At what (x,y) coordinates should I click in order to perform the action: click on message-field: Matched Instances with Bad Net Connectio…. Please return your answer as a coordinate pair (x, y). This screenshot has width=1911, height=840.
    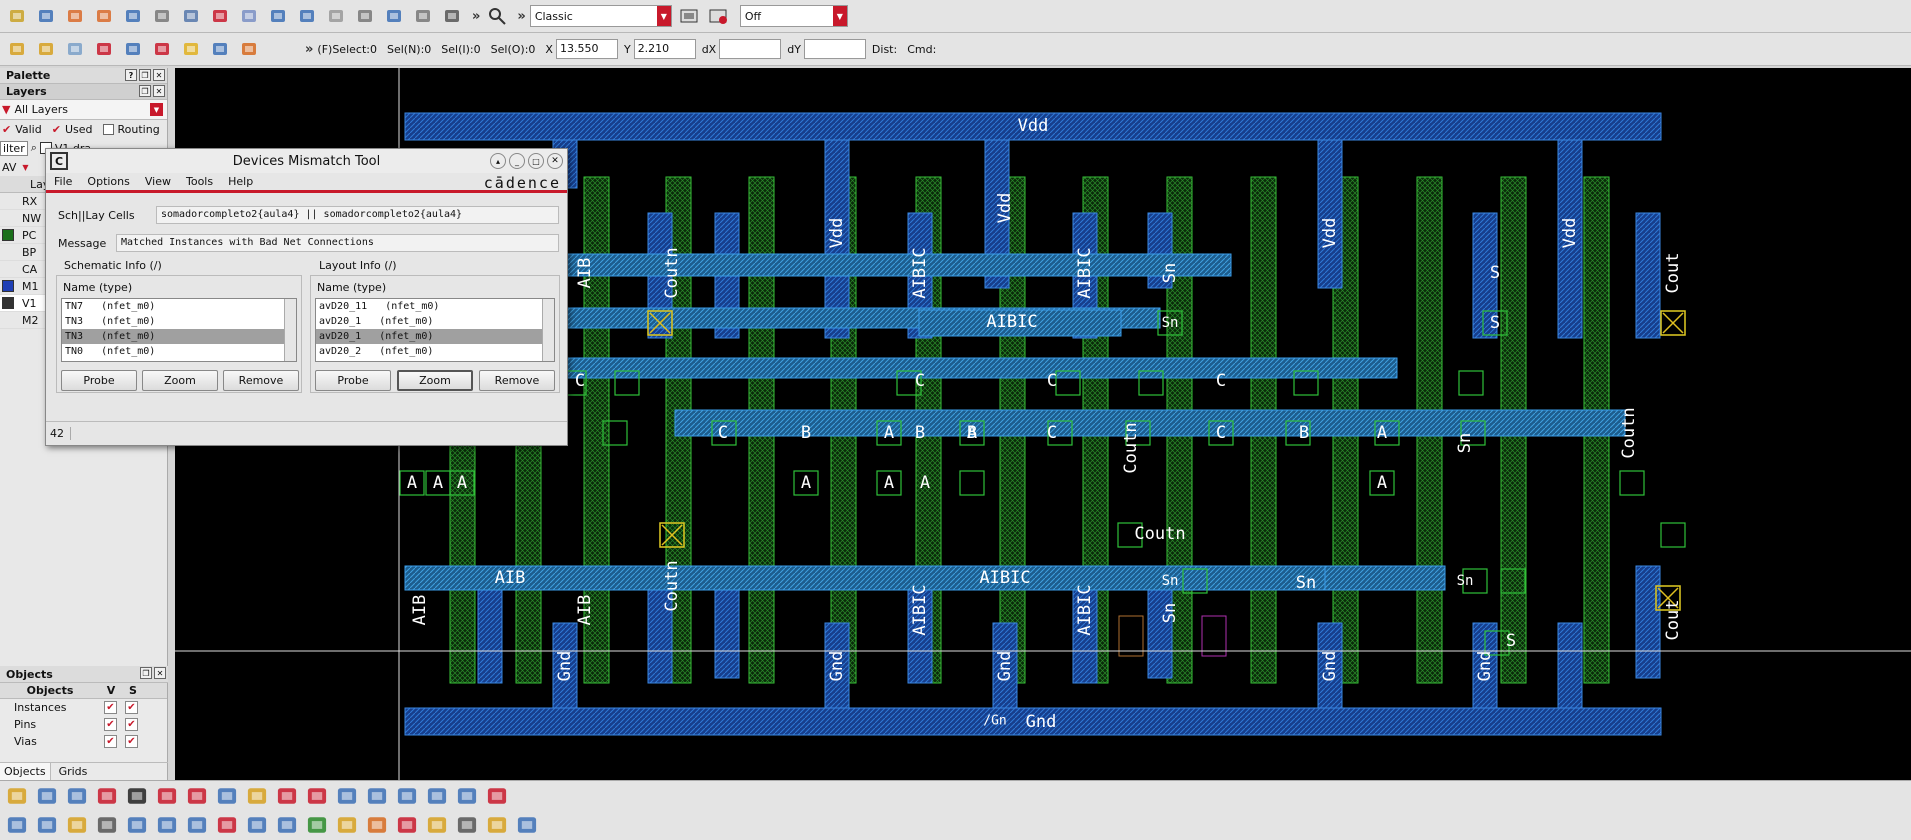
    Looking at the image, I should click on (337, 243).